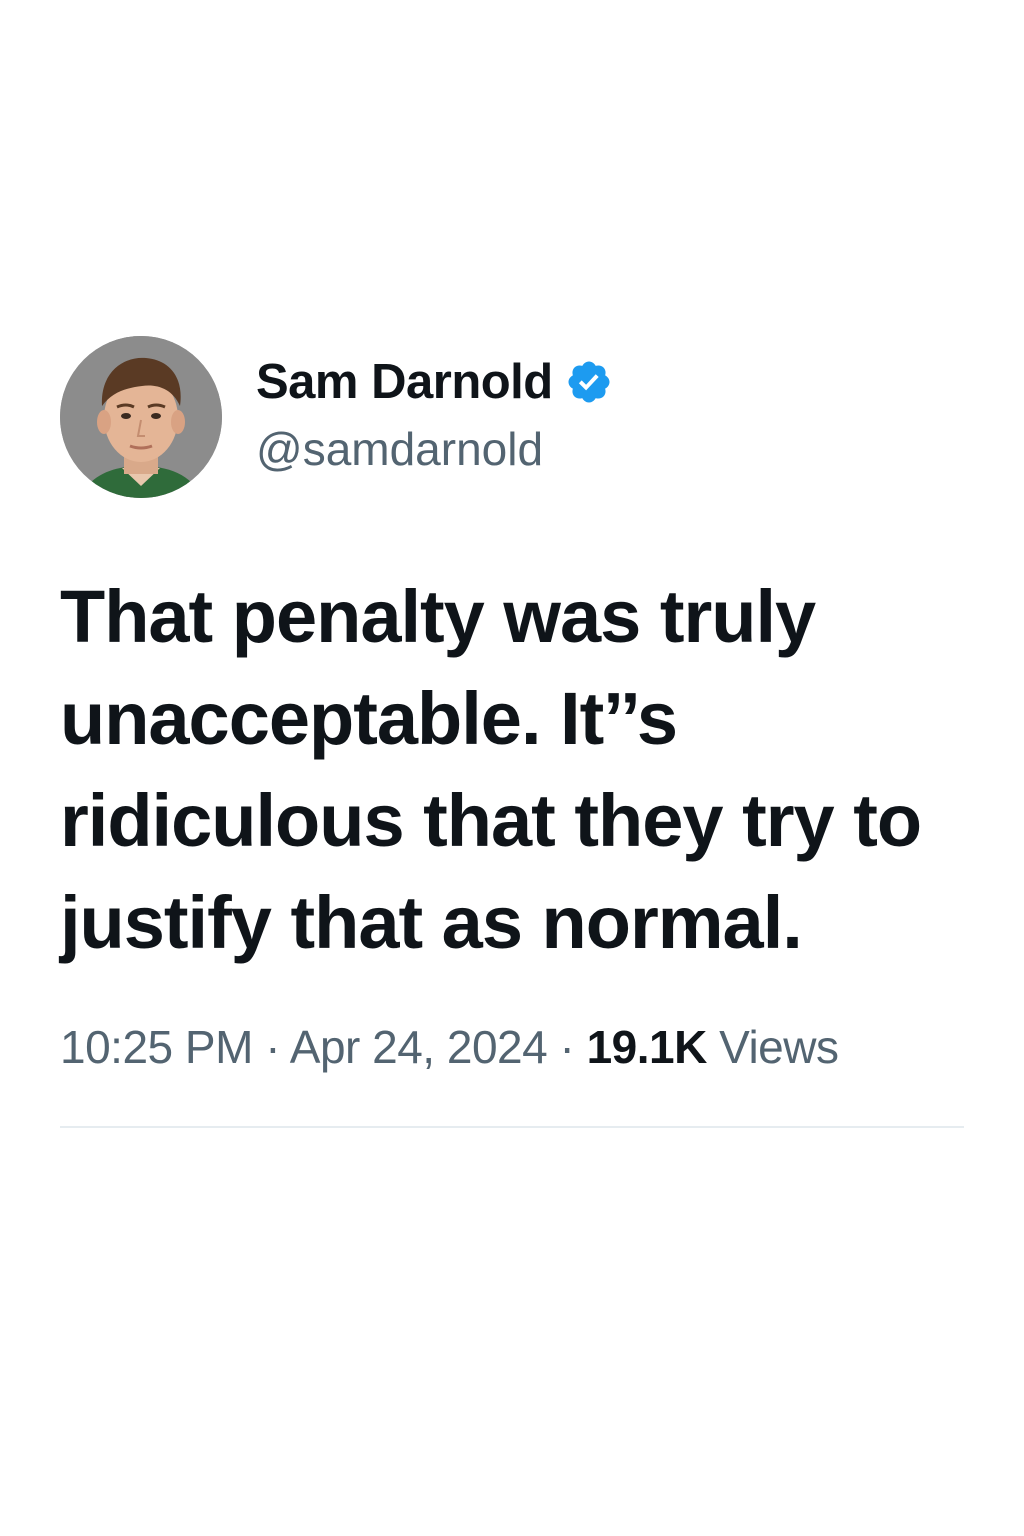 The image size is (1024, 1536). What do you see at coordinates (434, 449) in the screenshot?
I see `author-handle: @samdarnold` at bounding box center [434, 449].